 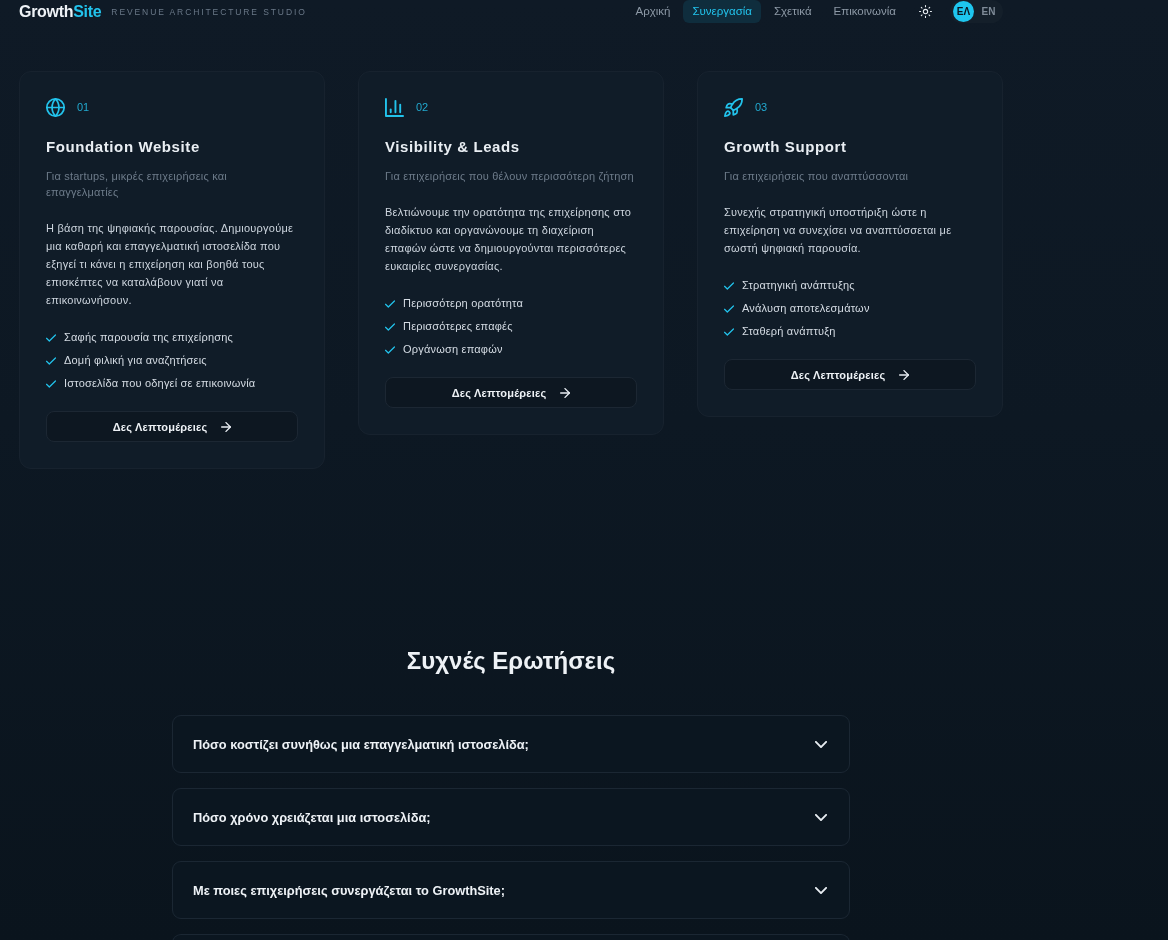 What do you see at coordinates (60, 11) in the screenshot?
I see `logo: GrowthSite` at bounding box center [60, 11].